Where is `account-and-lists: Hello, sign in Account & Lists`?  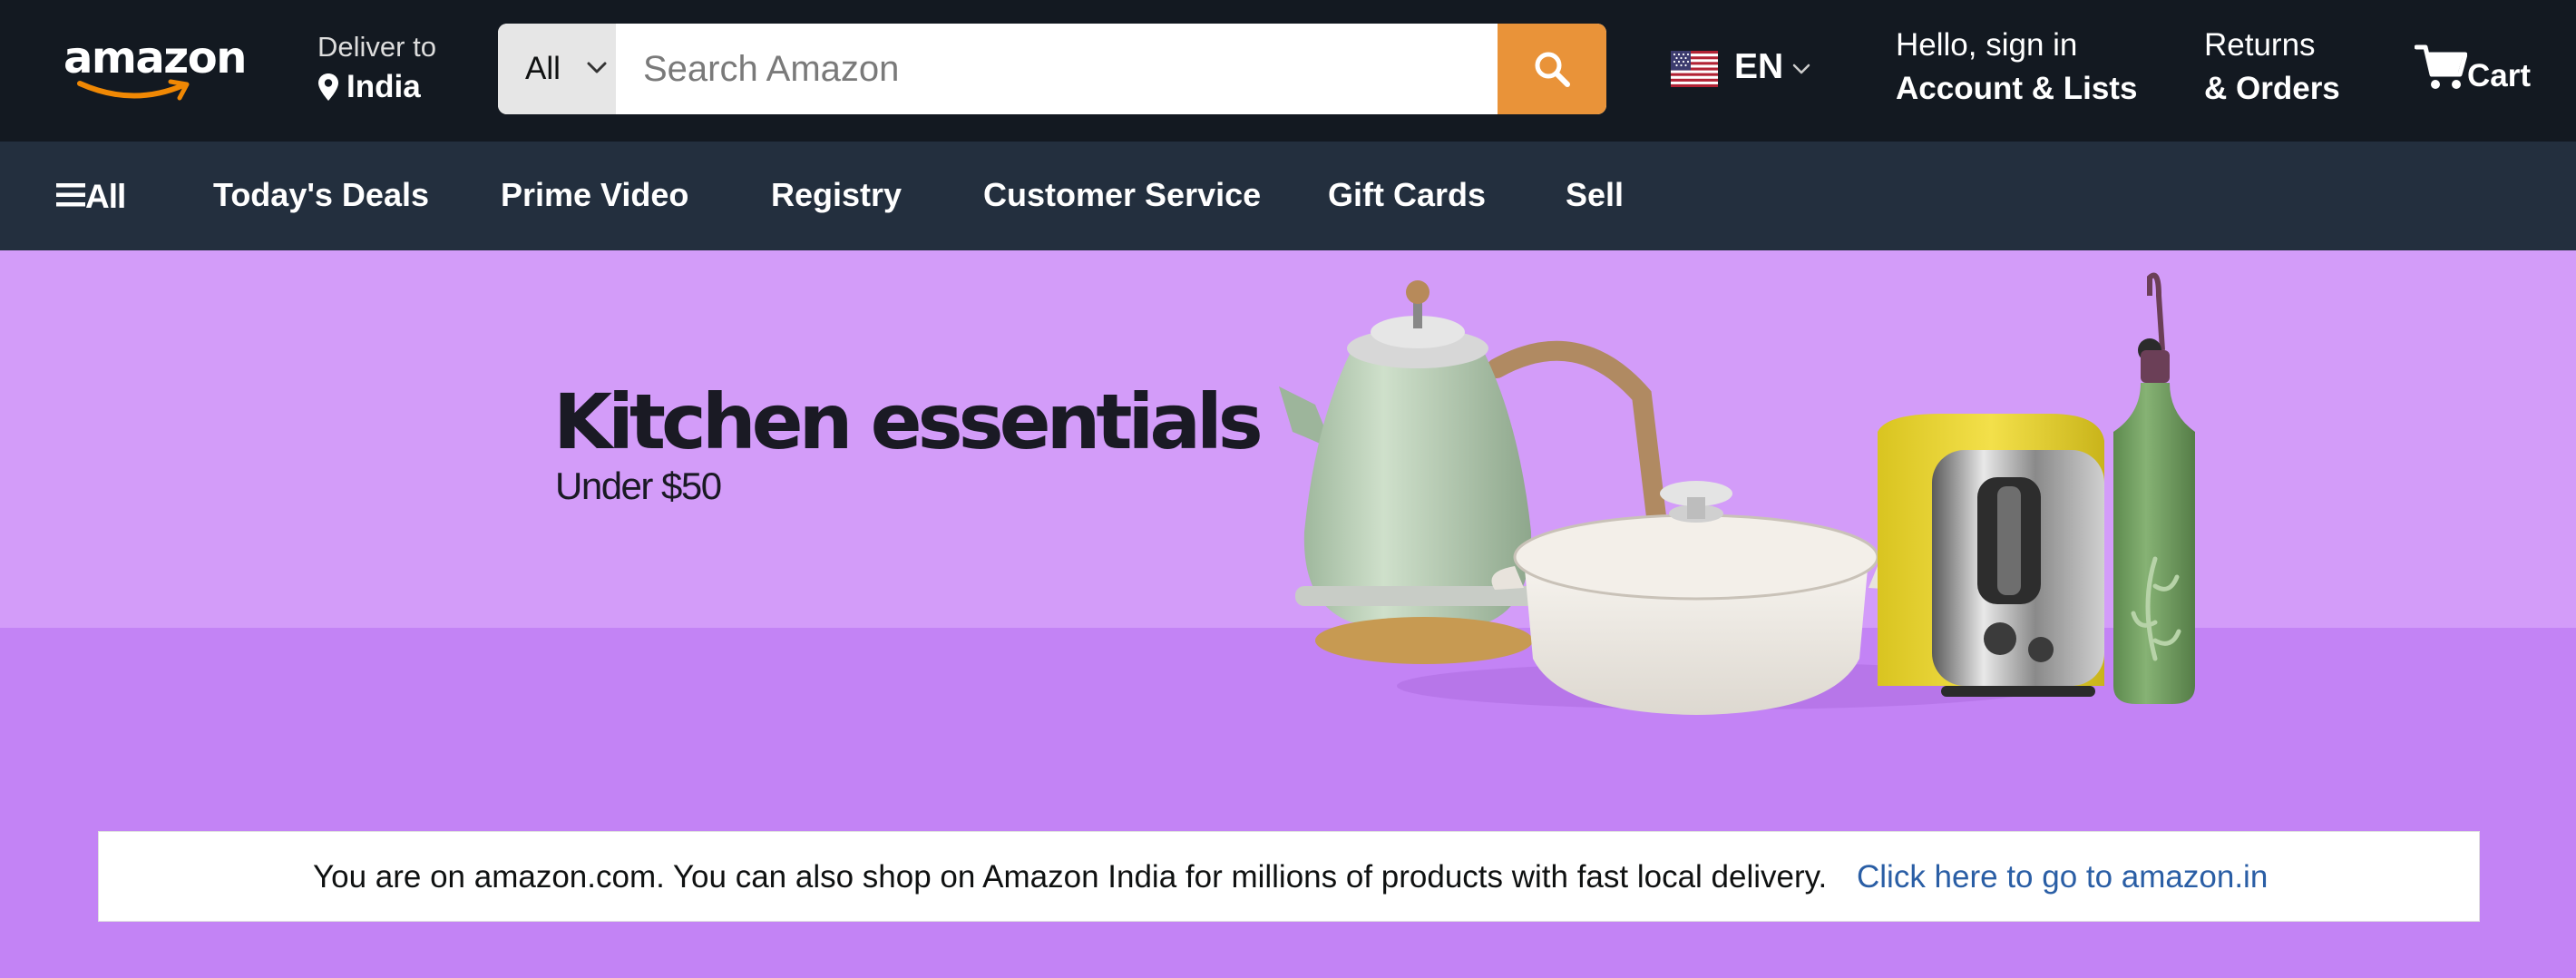 account-and-lists: Hello, sign in Account & Lists is located at coordinates (2032, 70).